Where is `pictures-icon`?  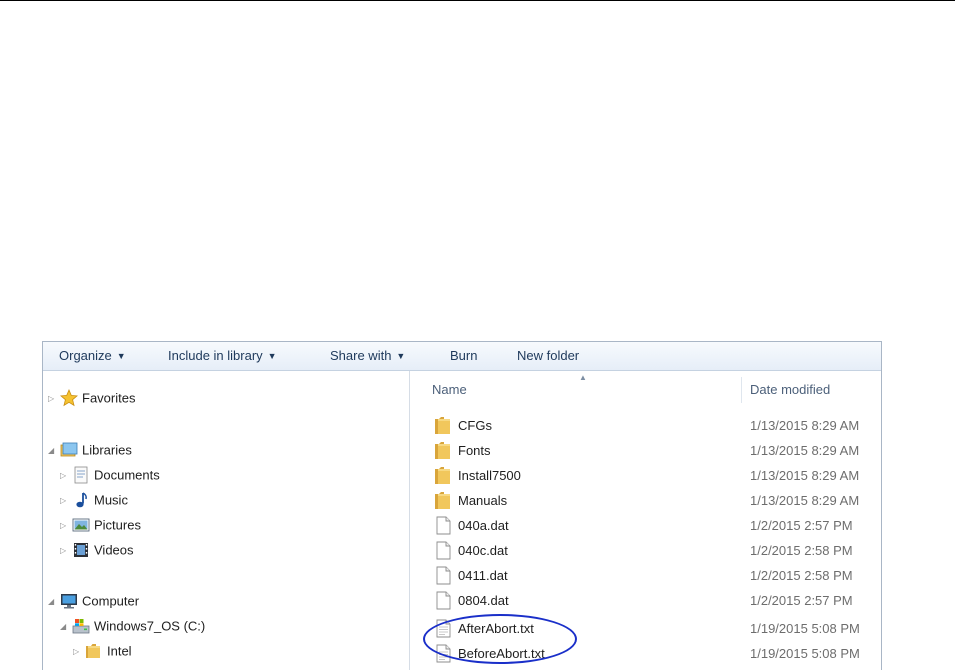
pictures-icon is located at coordinates (81, 525).